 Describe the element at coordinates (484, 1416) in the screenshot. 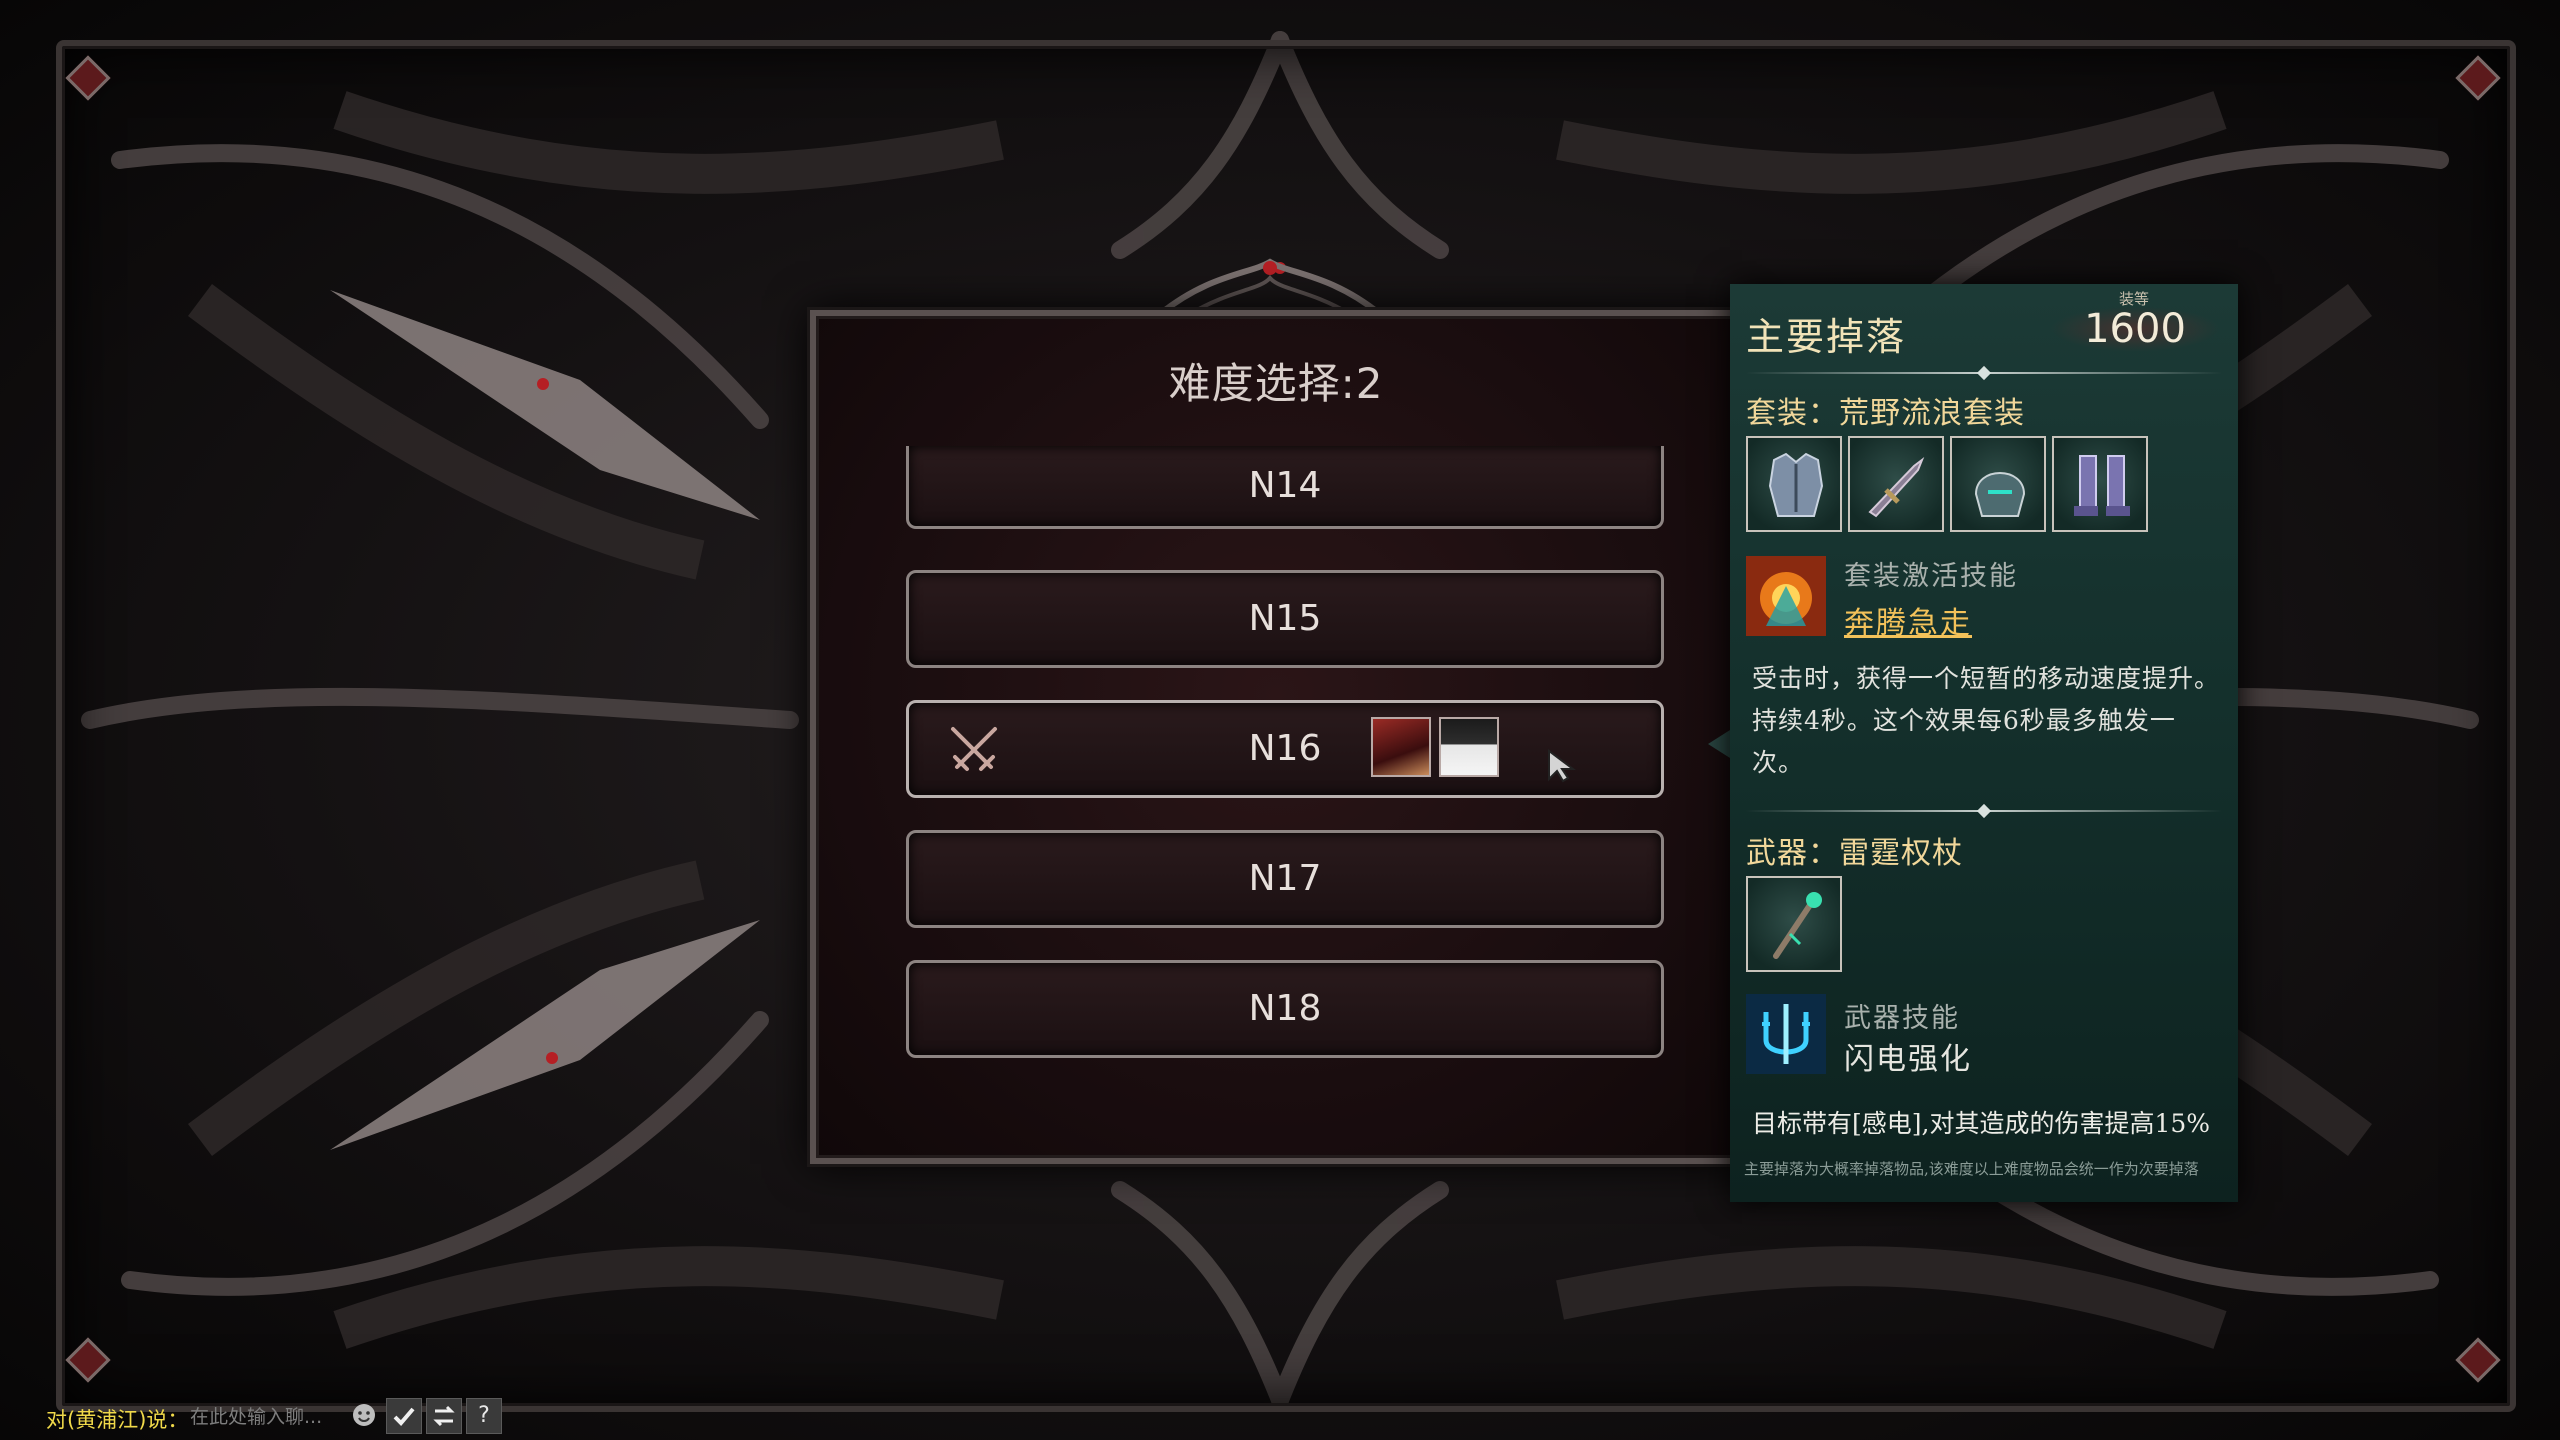

I see `help-button: ?` at that location.